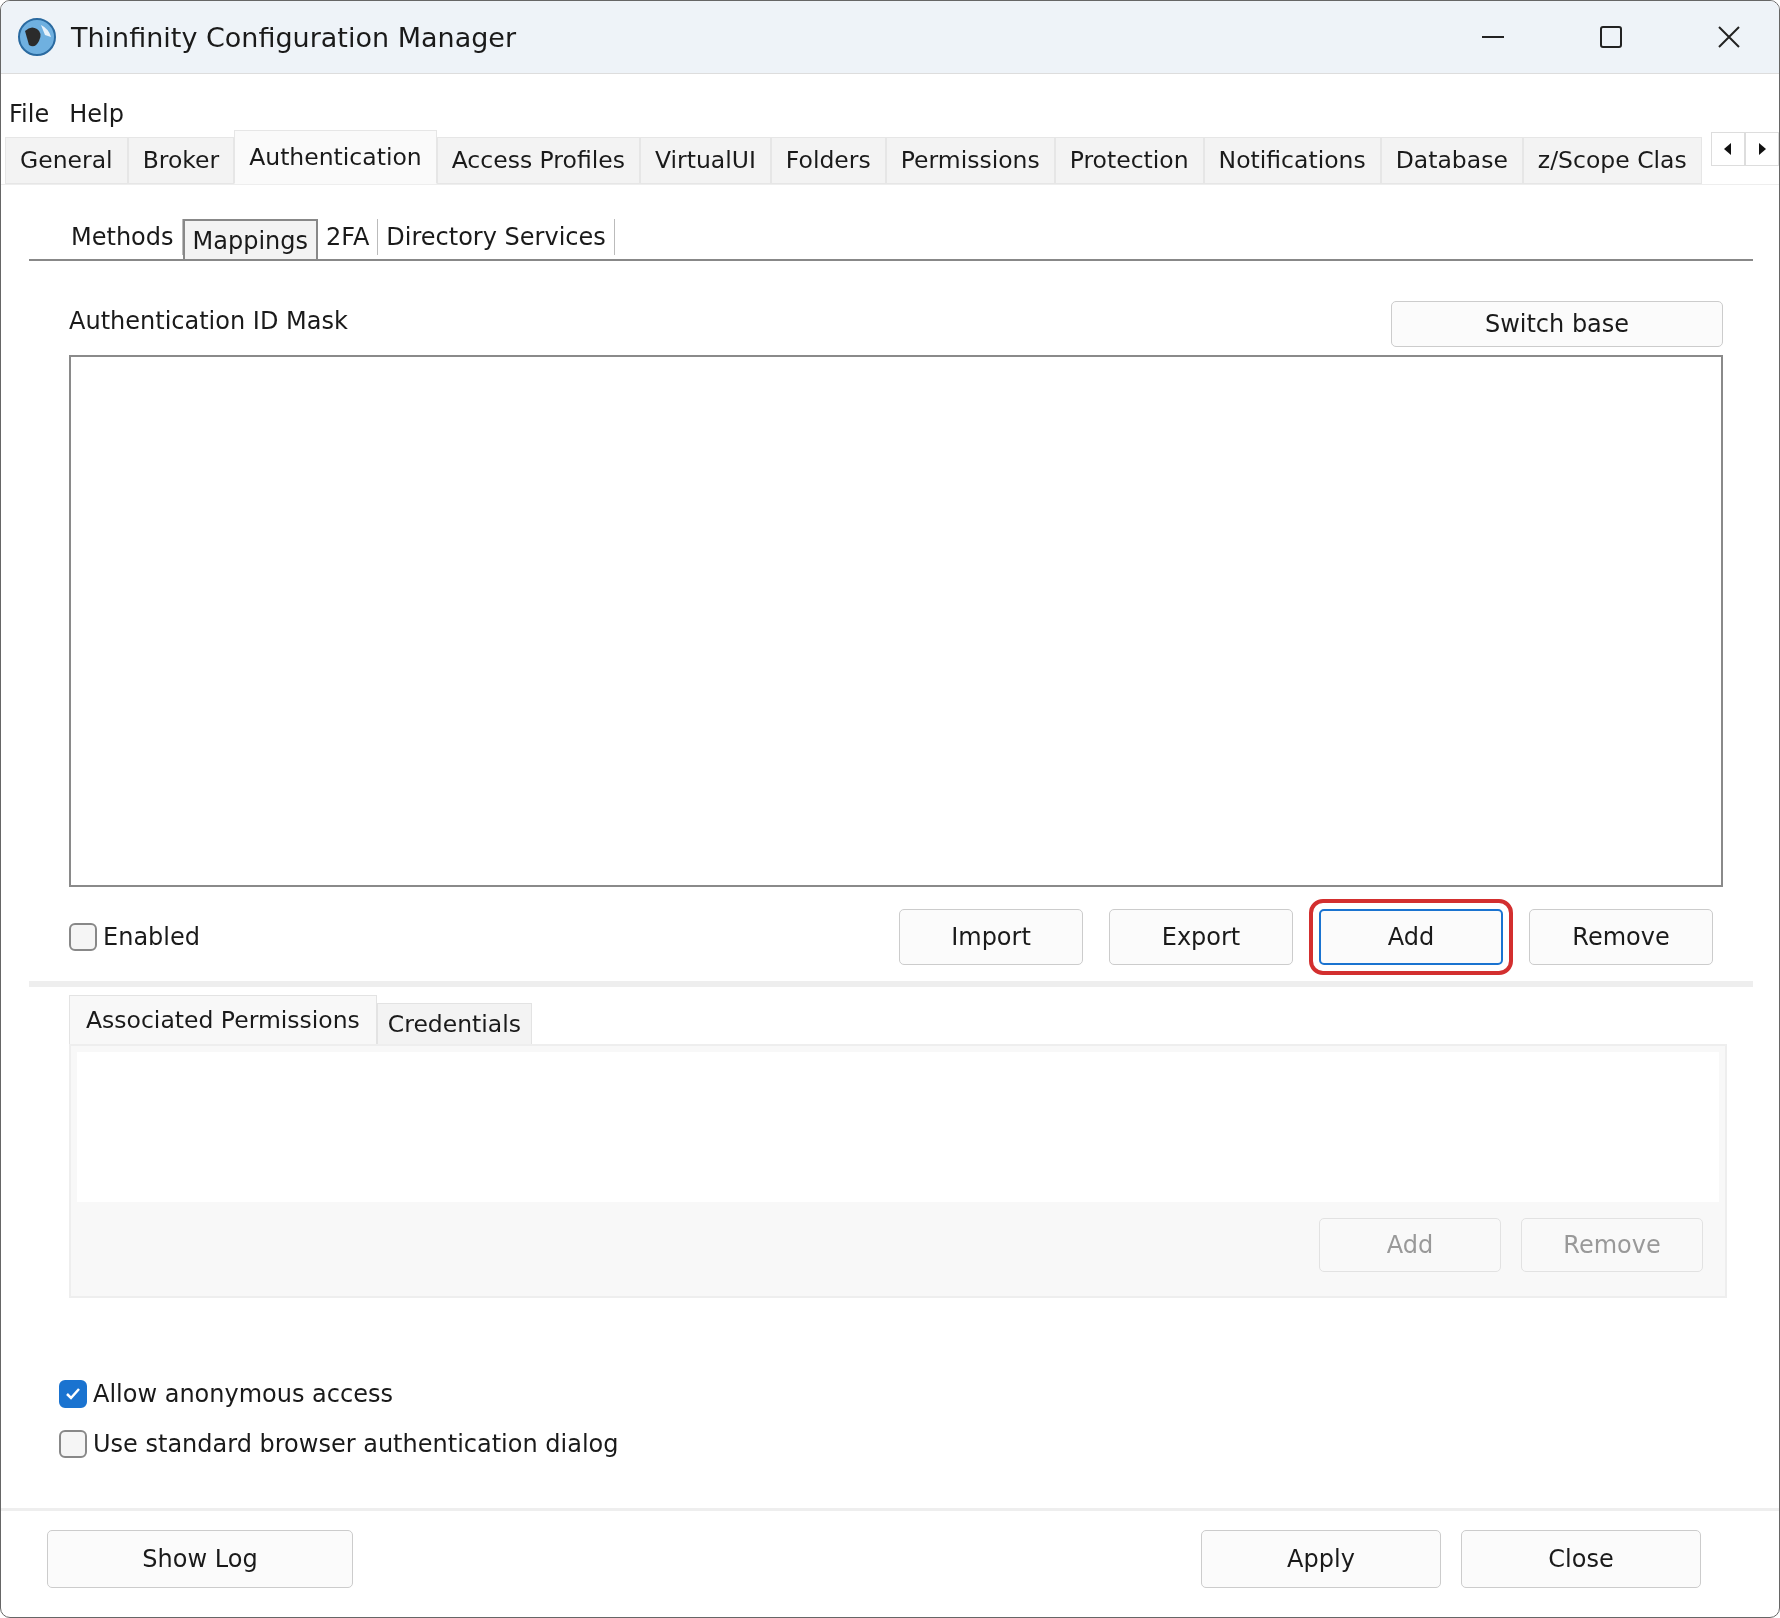  I want to click on maximize-icon, so click(1611, 37).